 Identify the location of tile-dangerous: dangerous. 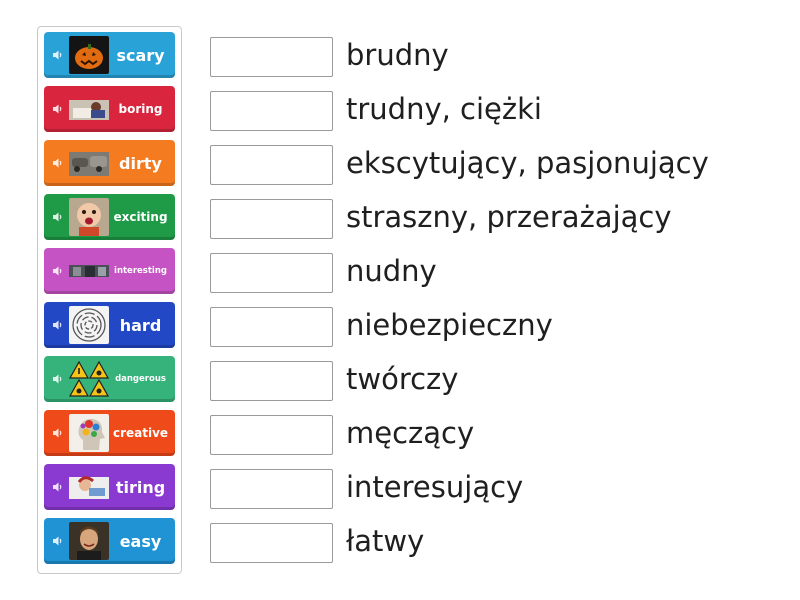
(109, 379).